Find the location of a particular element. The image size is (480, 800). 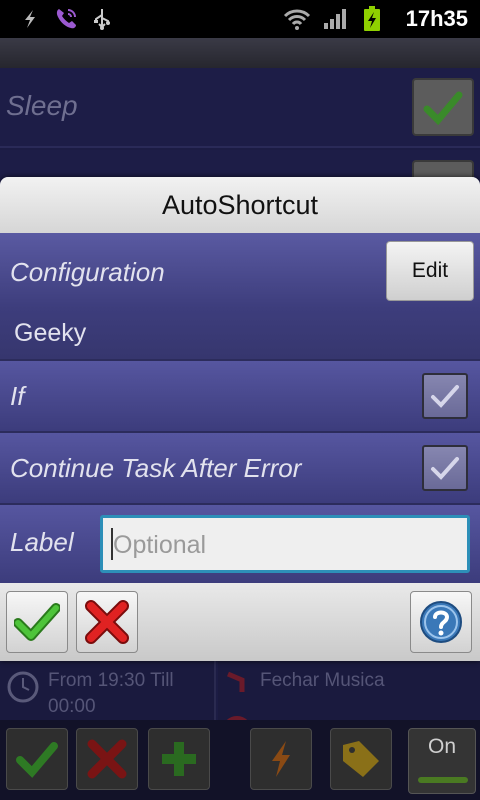

background-check-button is located at coordinates (443, 107).